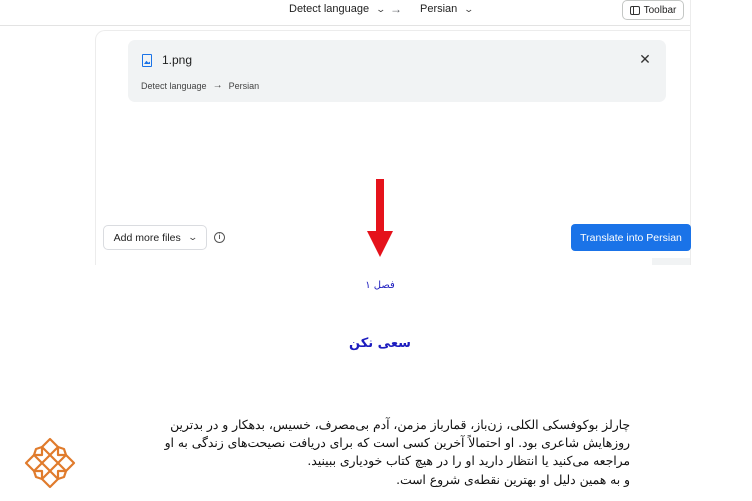 Image resolution: width=752 pixels, height=501 pixels. What do you see at coordinates (147, 60) in the screenshot?
I see `image-file-icon` at bounding box center [147, 60].